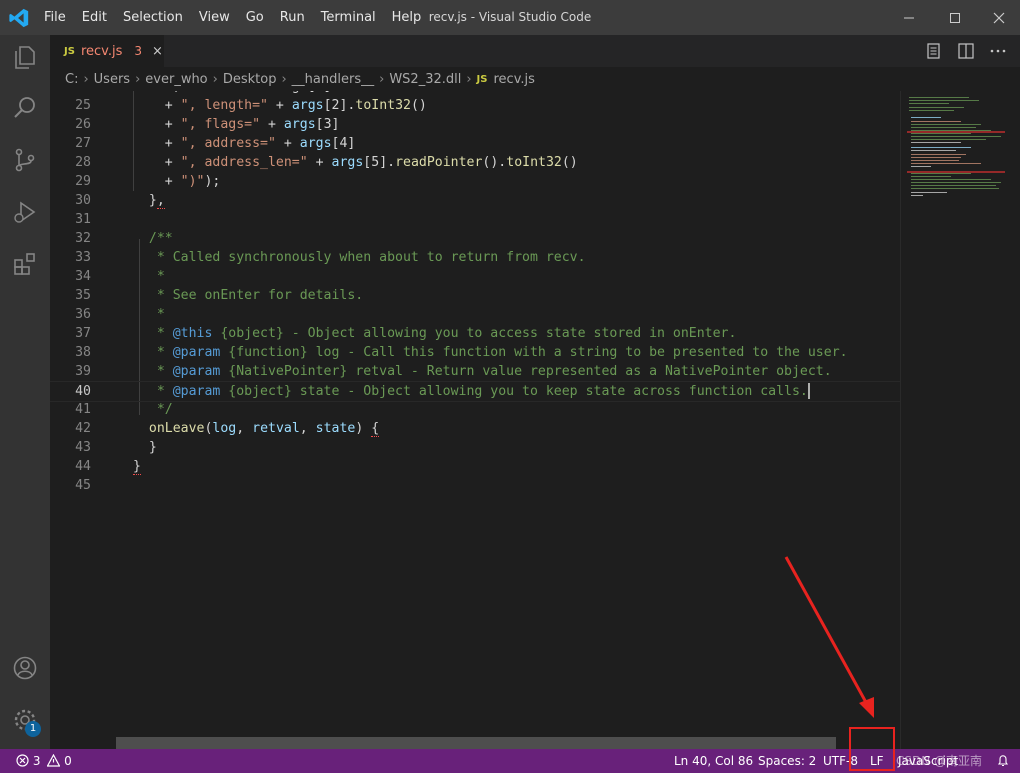 This screenshot has width=1020, height=773. What do you see at coordinates (83, 409) in the screenshot?
I see `line-number: 41` at bounding box center [83, 409].